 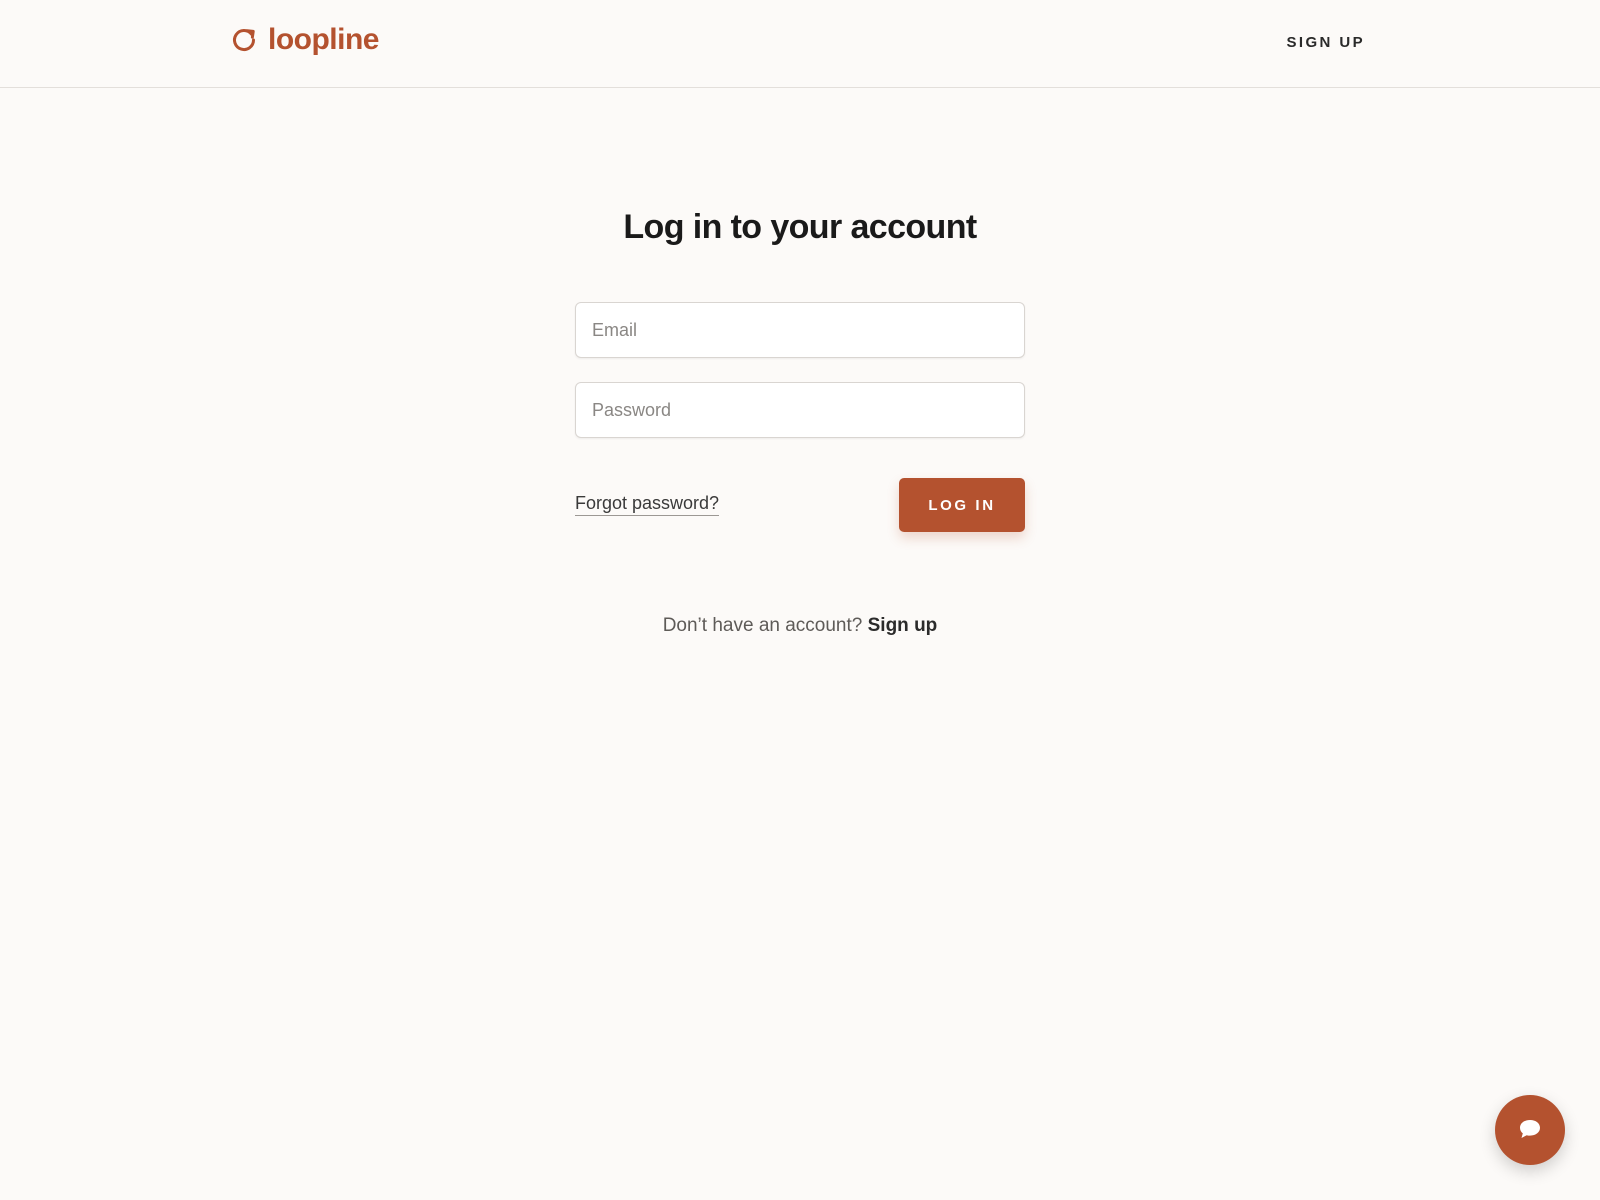 What do you see at coordinates (800, 227) in the screenshot?
I see `page-title: Log in to your account` at bounding box center [800, 227].